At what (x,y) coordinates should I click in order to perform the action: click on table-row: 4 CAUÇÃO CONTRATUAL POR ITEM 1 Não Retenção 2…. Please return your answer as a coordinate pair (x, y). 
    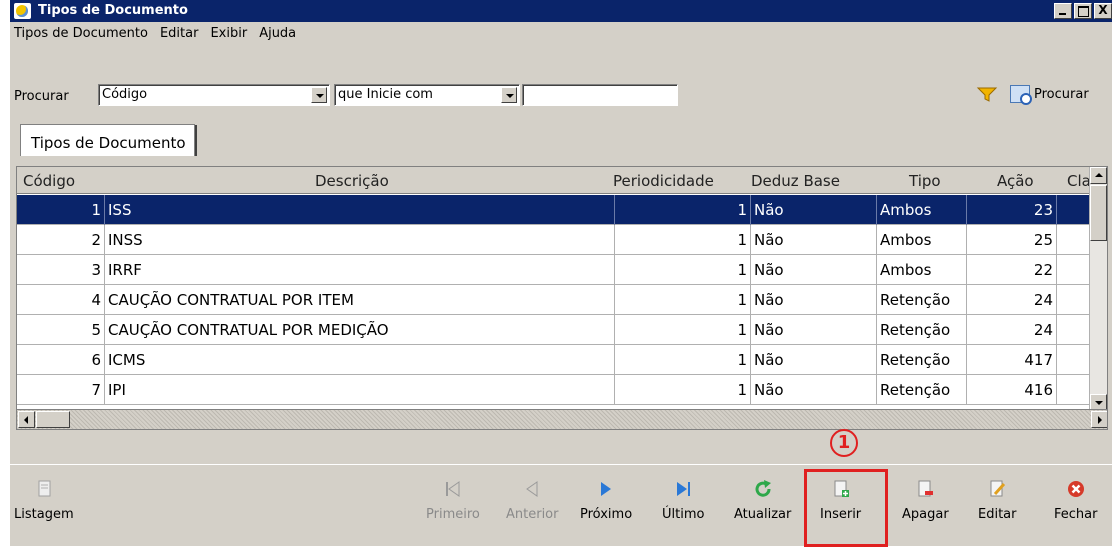
    Looking at the image, I should click on (554, 300).